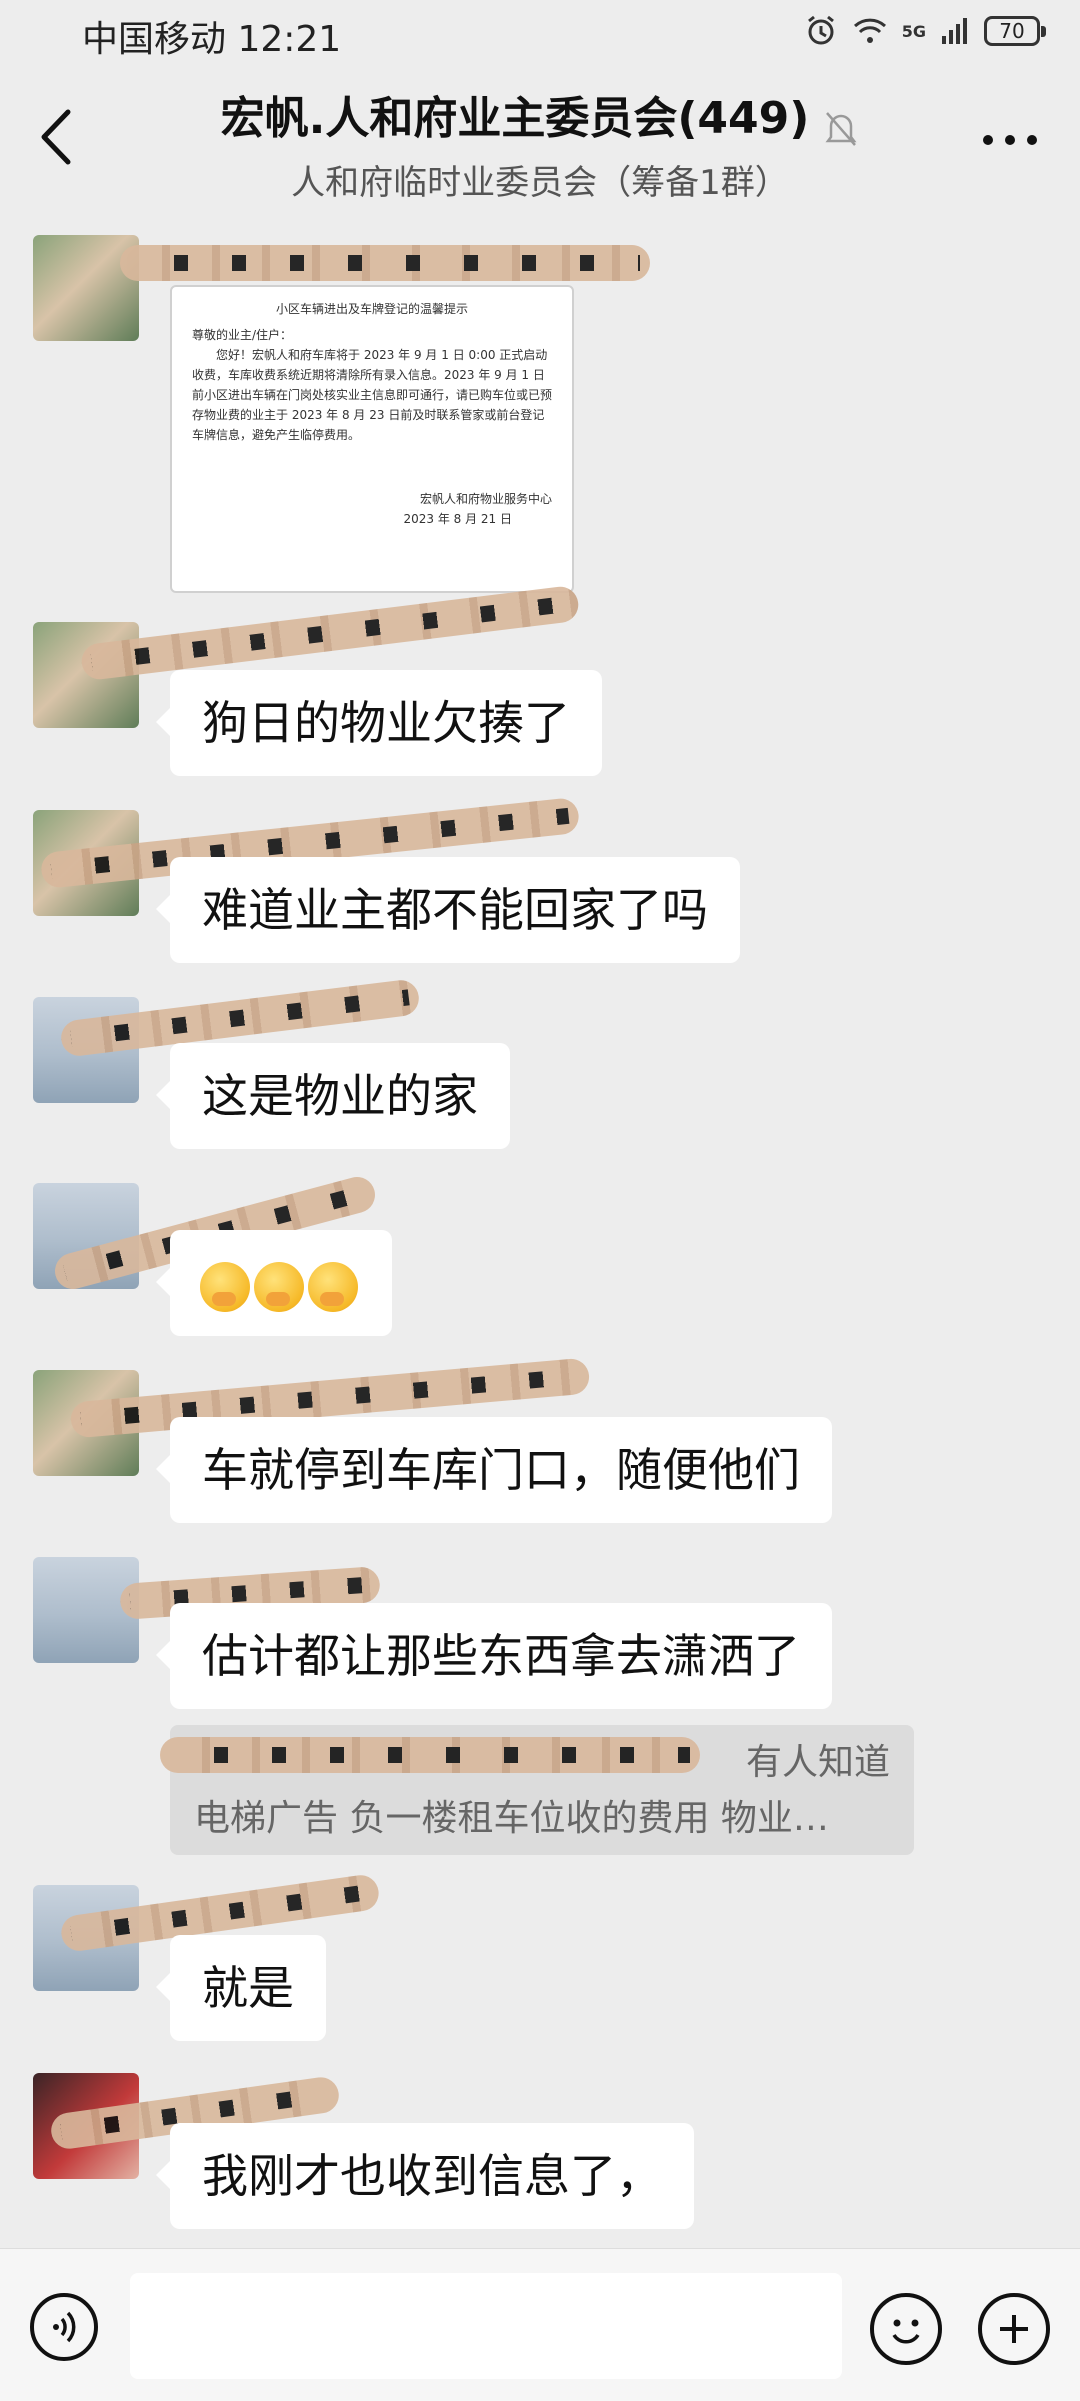  I want to click on message-bubble: 狗日的物业欠揍了, so click(379, 723).